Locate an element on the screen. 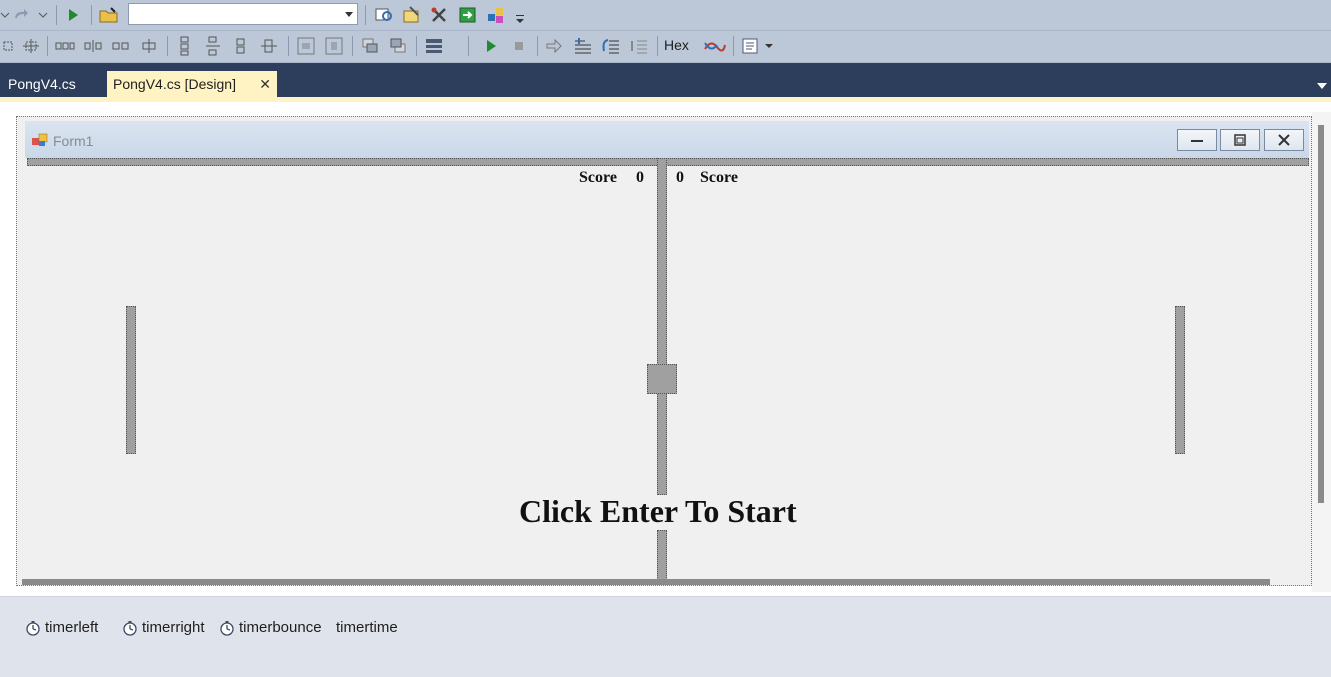 The height and width of the screenshot is (677, 1331). standard-toolbar is located at coordinates (665, 15).